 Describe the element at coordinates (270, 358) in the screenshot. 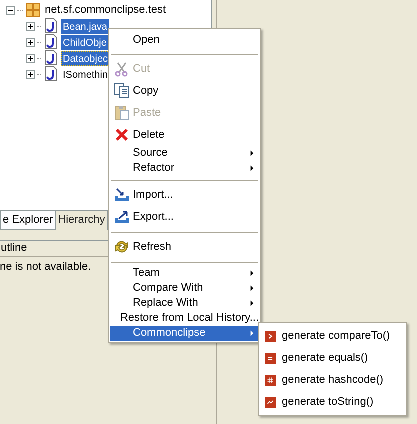

I see `equals-icon` at that location.